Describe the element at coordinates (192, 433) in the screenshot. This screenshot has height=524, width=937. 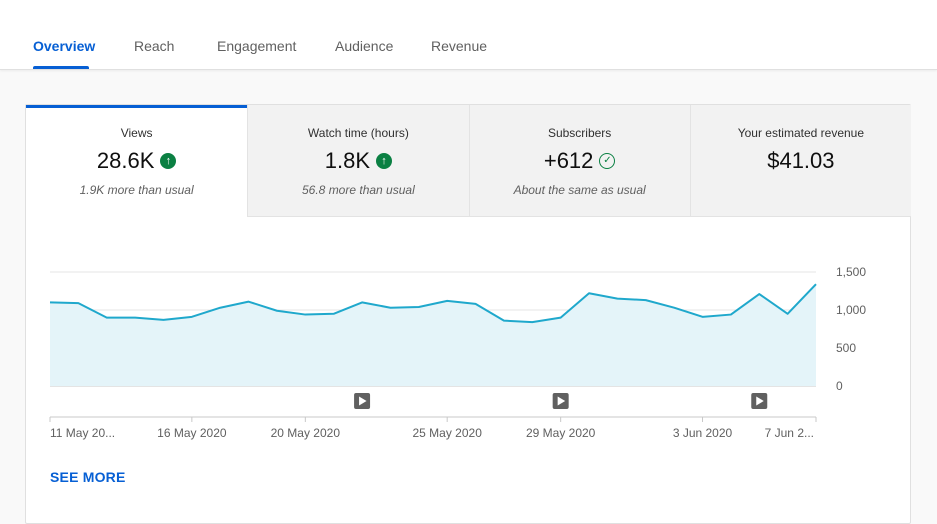
I see `x-tick-label: 16 May 2020` at that location.